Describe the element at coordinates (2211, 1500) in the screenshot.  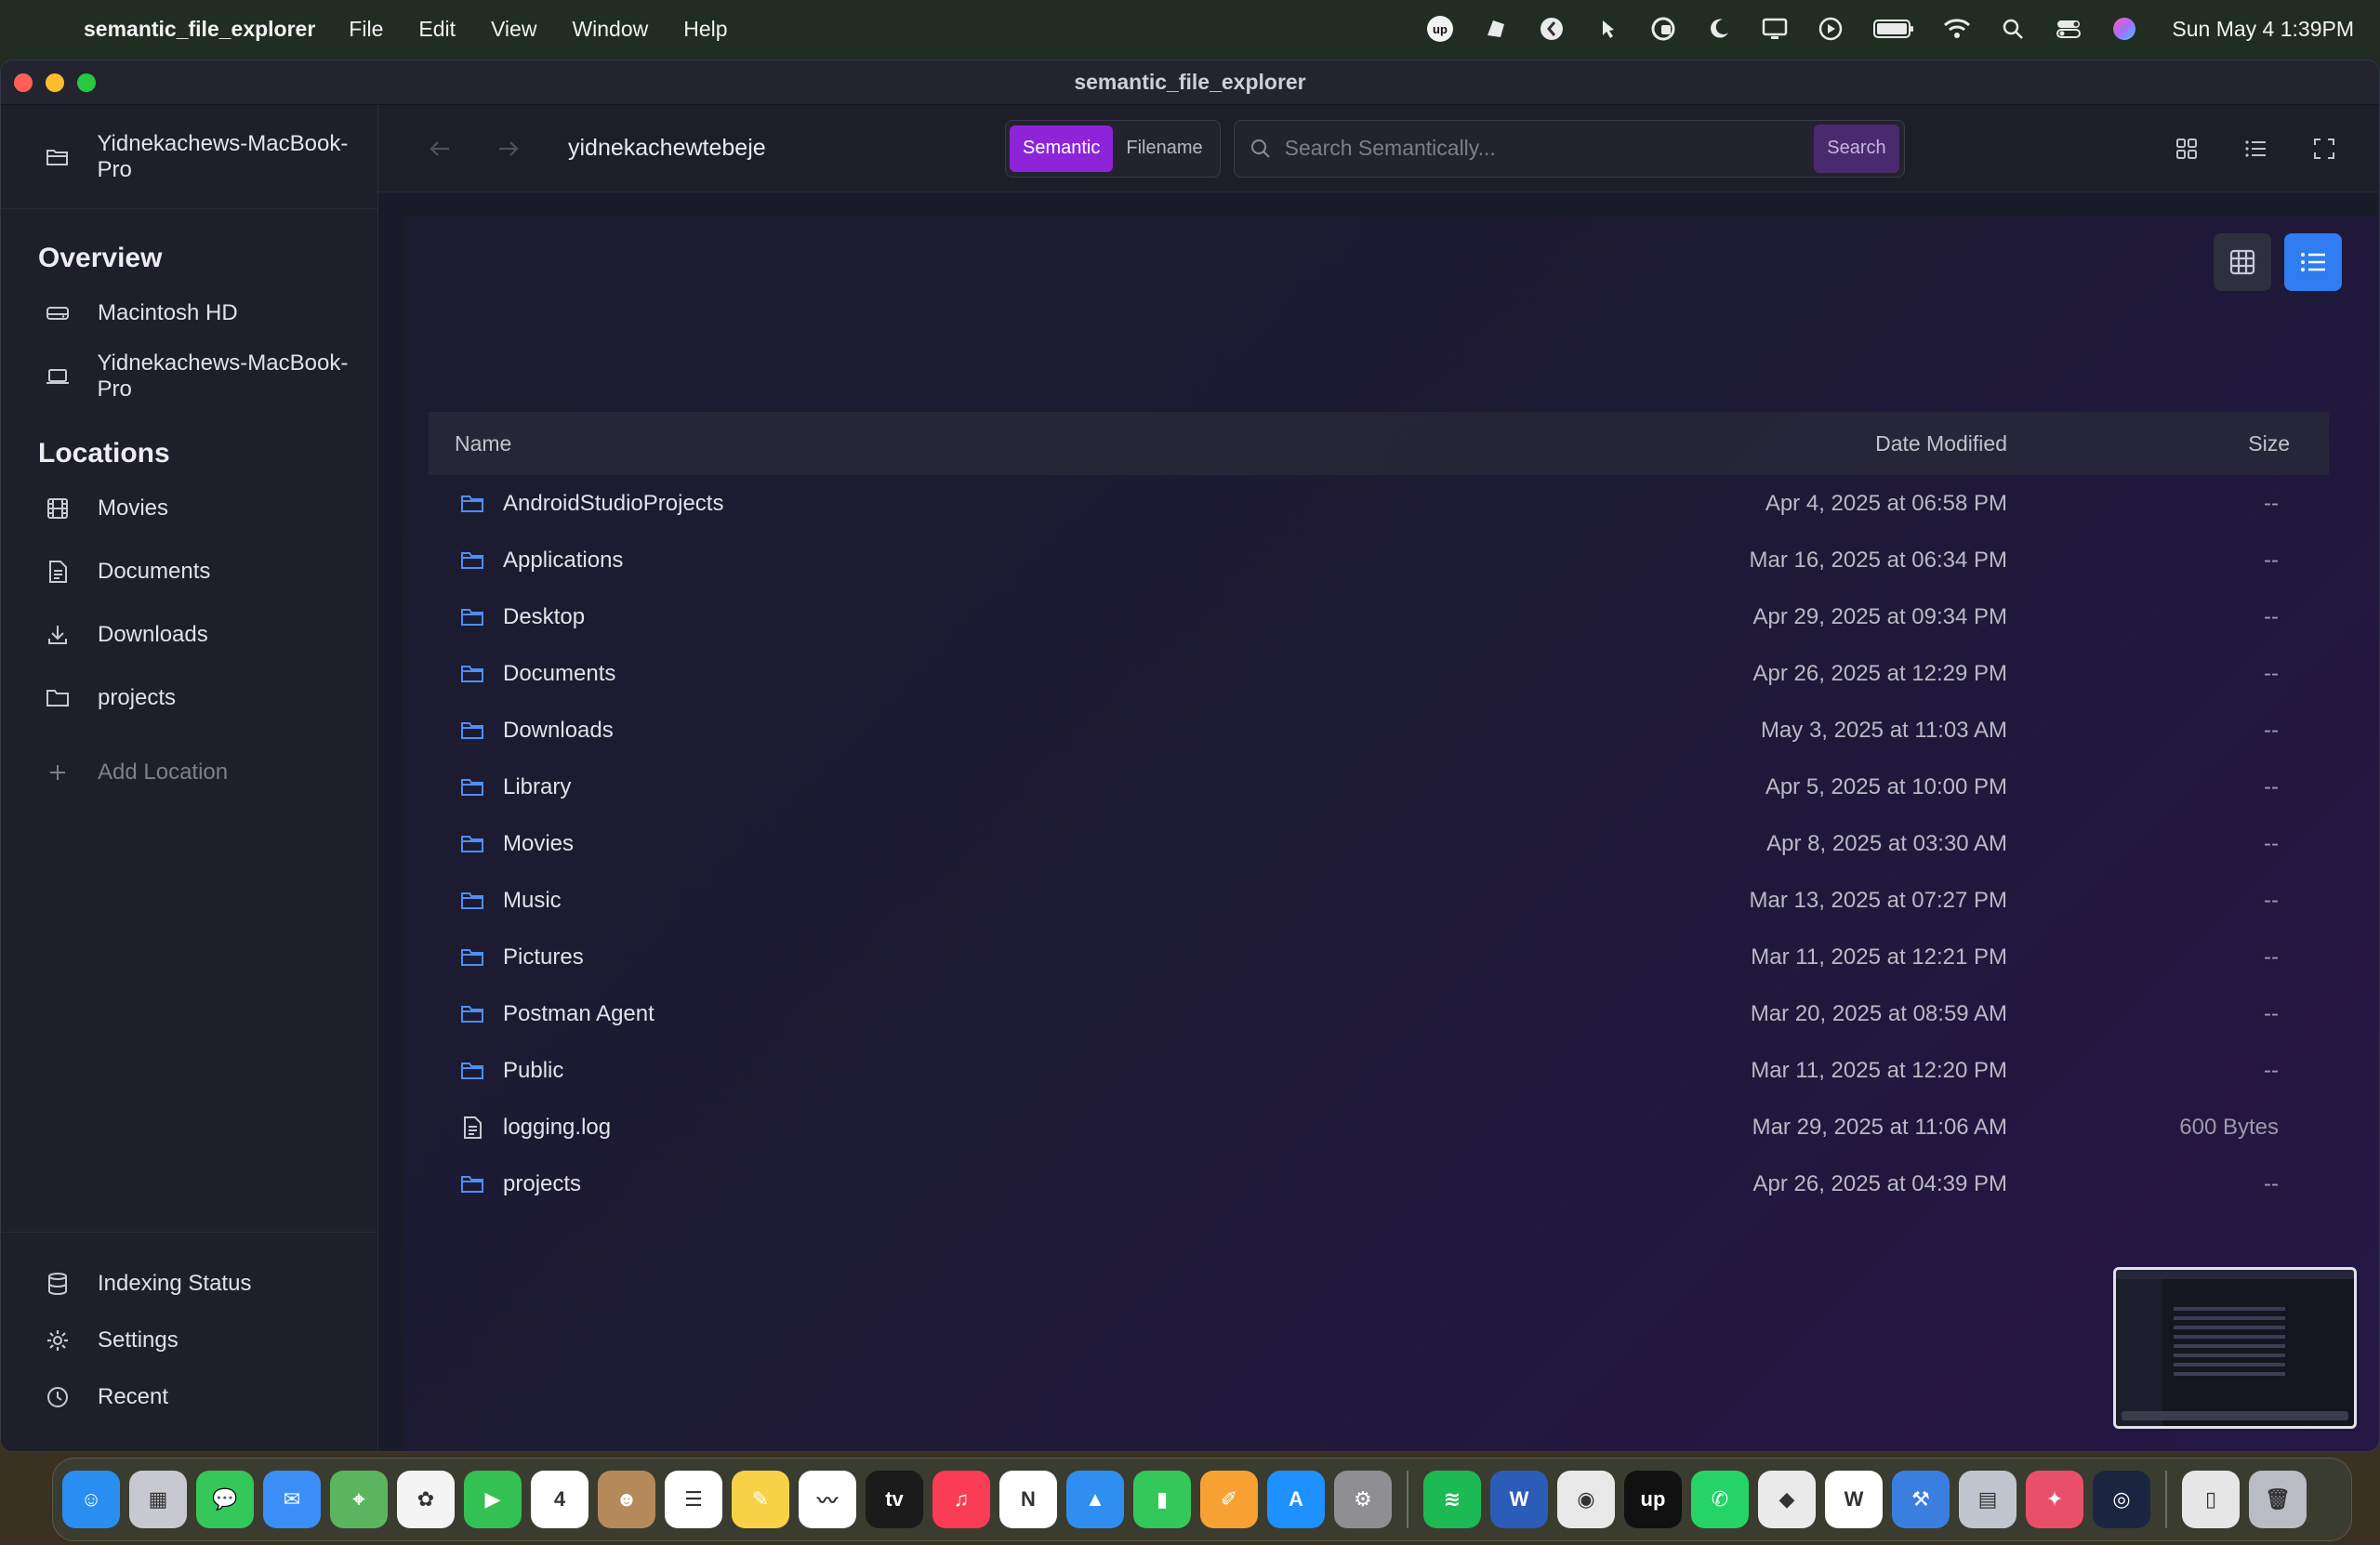
I see `dock-downloads-stack-icon: ▯` at that location.